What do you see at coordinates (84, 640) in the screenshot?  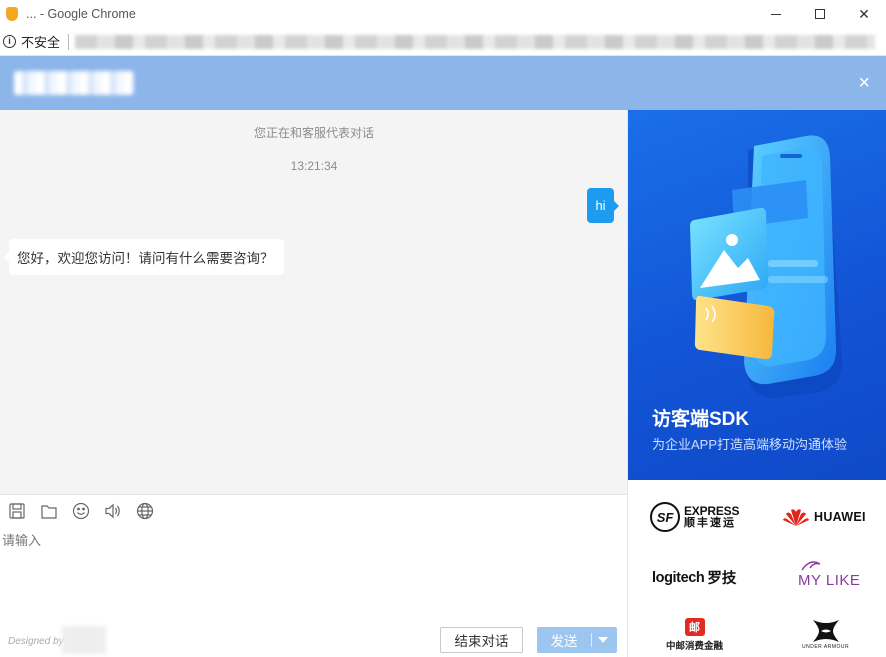 I see `designer-logo` at bounding box center [84, 640].